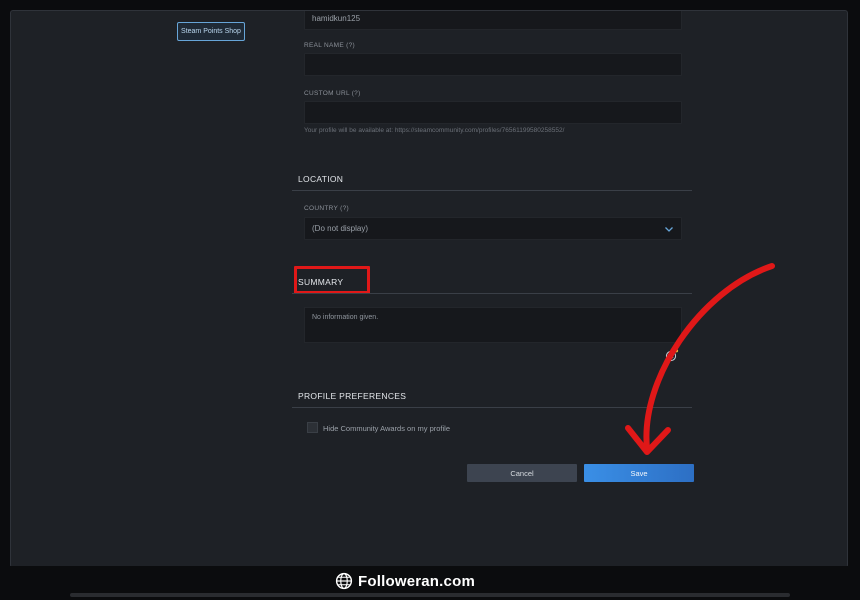 This screenshot has height=600, width=860. Describe the element at coordinates (492, 190) in the screenshot. I see `location-divider` at that location.